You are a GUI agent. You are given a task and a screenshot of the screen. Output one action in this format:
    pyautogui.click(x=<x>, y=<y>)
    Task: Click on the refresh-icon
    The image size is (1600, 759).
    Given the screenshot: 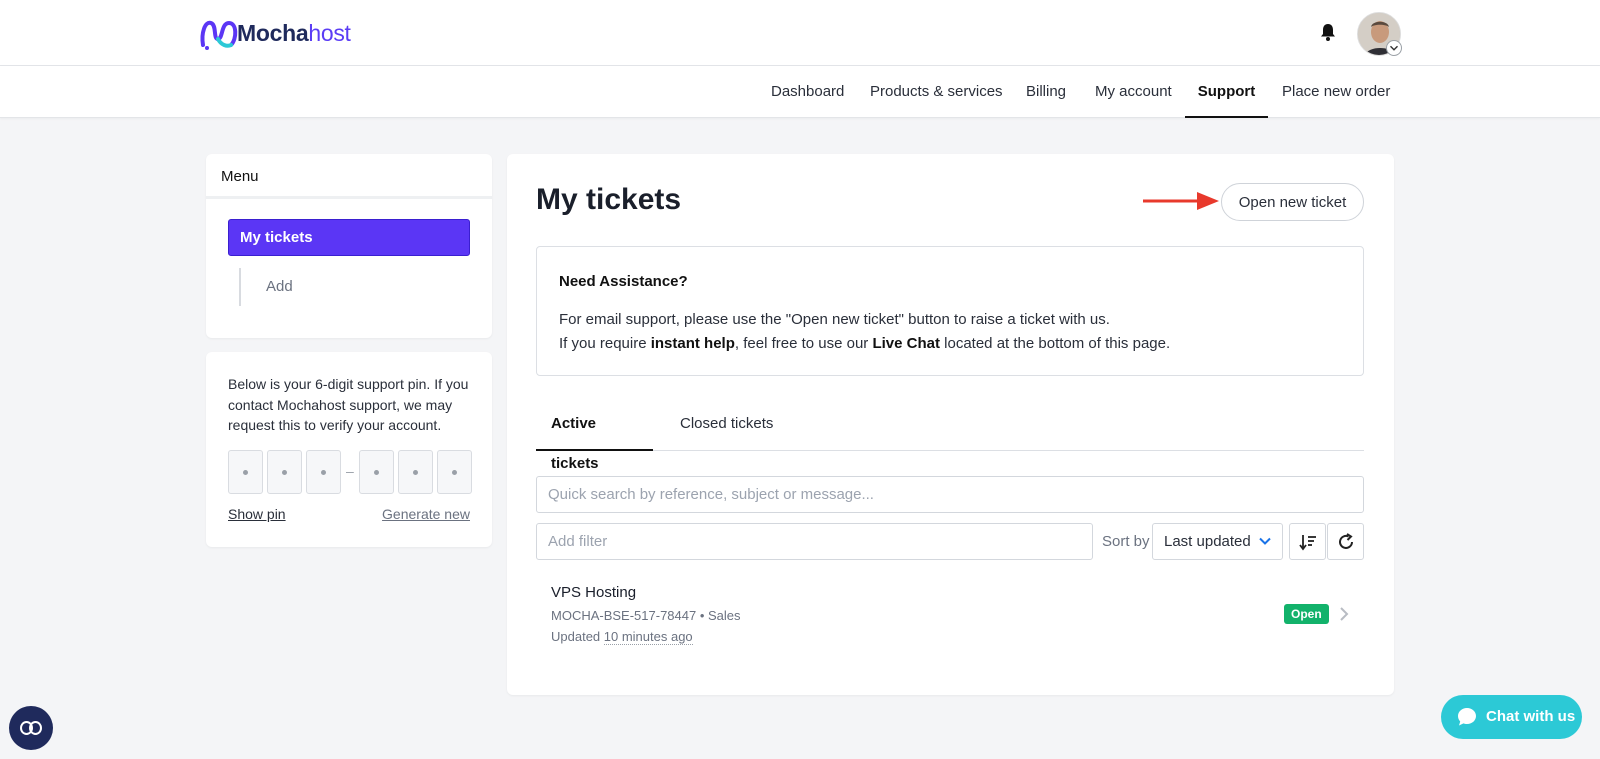 What is the action you would take?
    pyautogui.click(x=1346, y=541)
    